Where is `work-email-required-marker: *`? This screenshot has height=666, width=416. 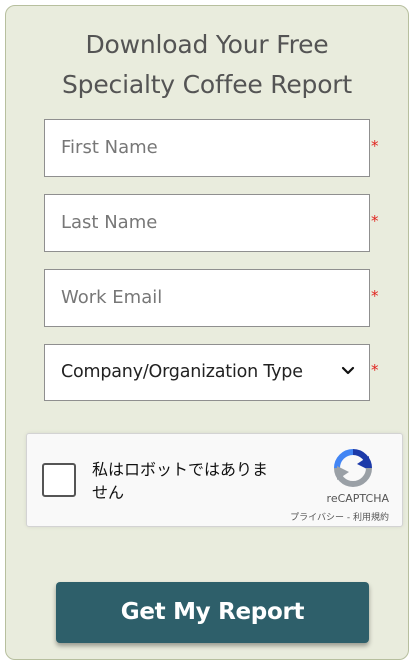 work-email-required-marker: * is located at coordinates (375, 296).